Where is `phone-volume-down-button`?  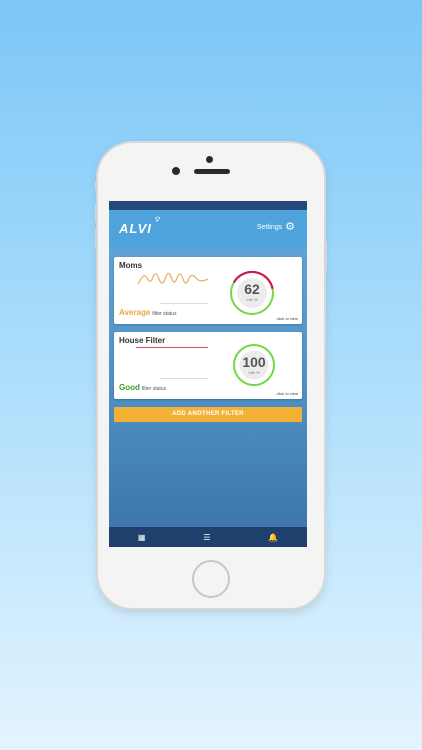 phone-volume-down-button is located at coordinates (96, 239).